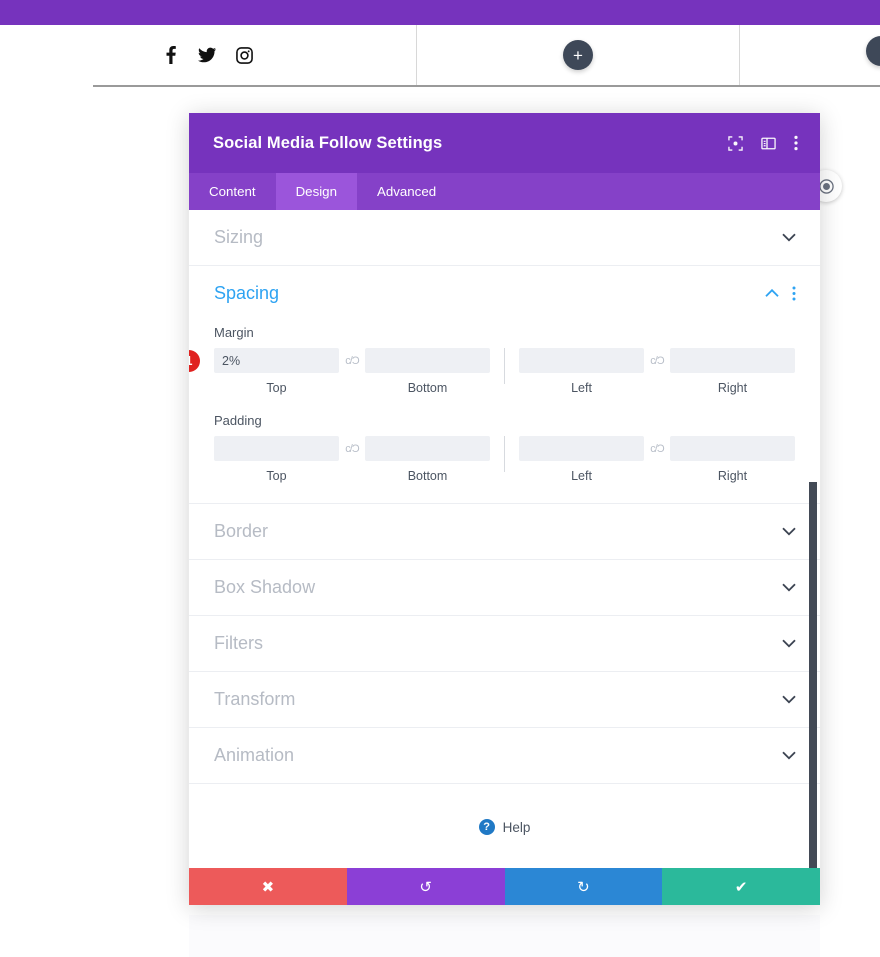 Image resolution: width=880 pixels, height=957 pixels. I want to click on margin-bottom-input, so click(427, 360).